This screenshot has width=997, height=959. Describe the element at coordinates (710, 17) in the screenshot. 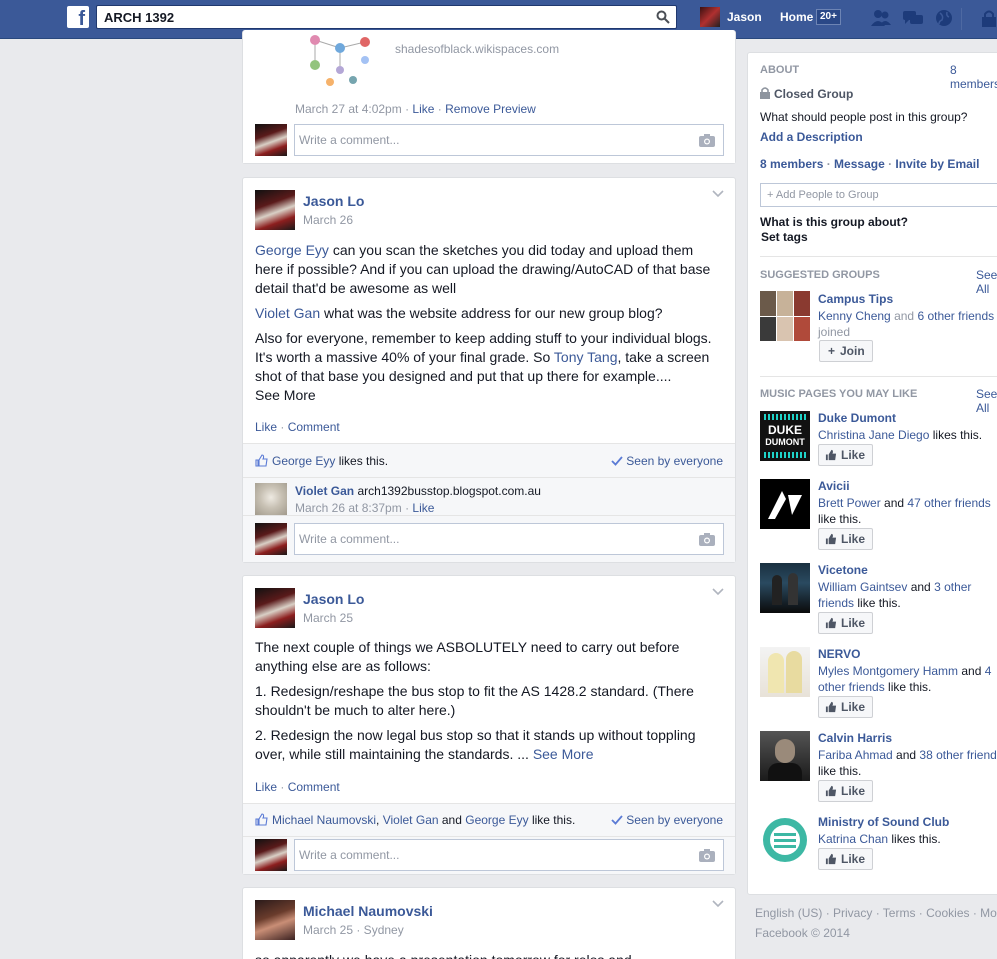

I see `profile-avatar` at that location.